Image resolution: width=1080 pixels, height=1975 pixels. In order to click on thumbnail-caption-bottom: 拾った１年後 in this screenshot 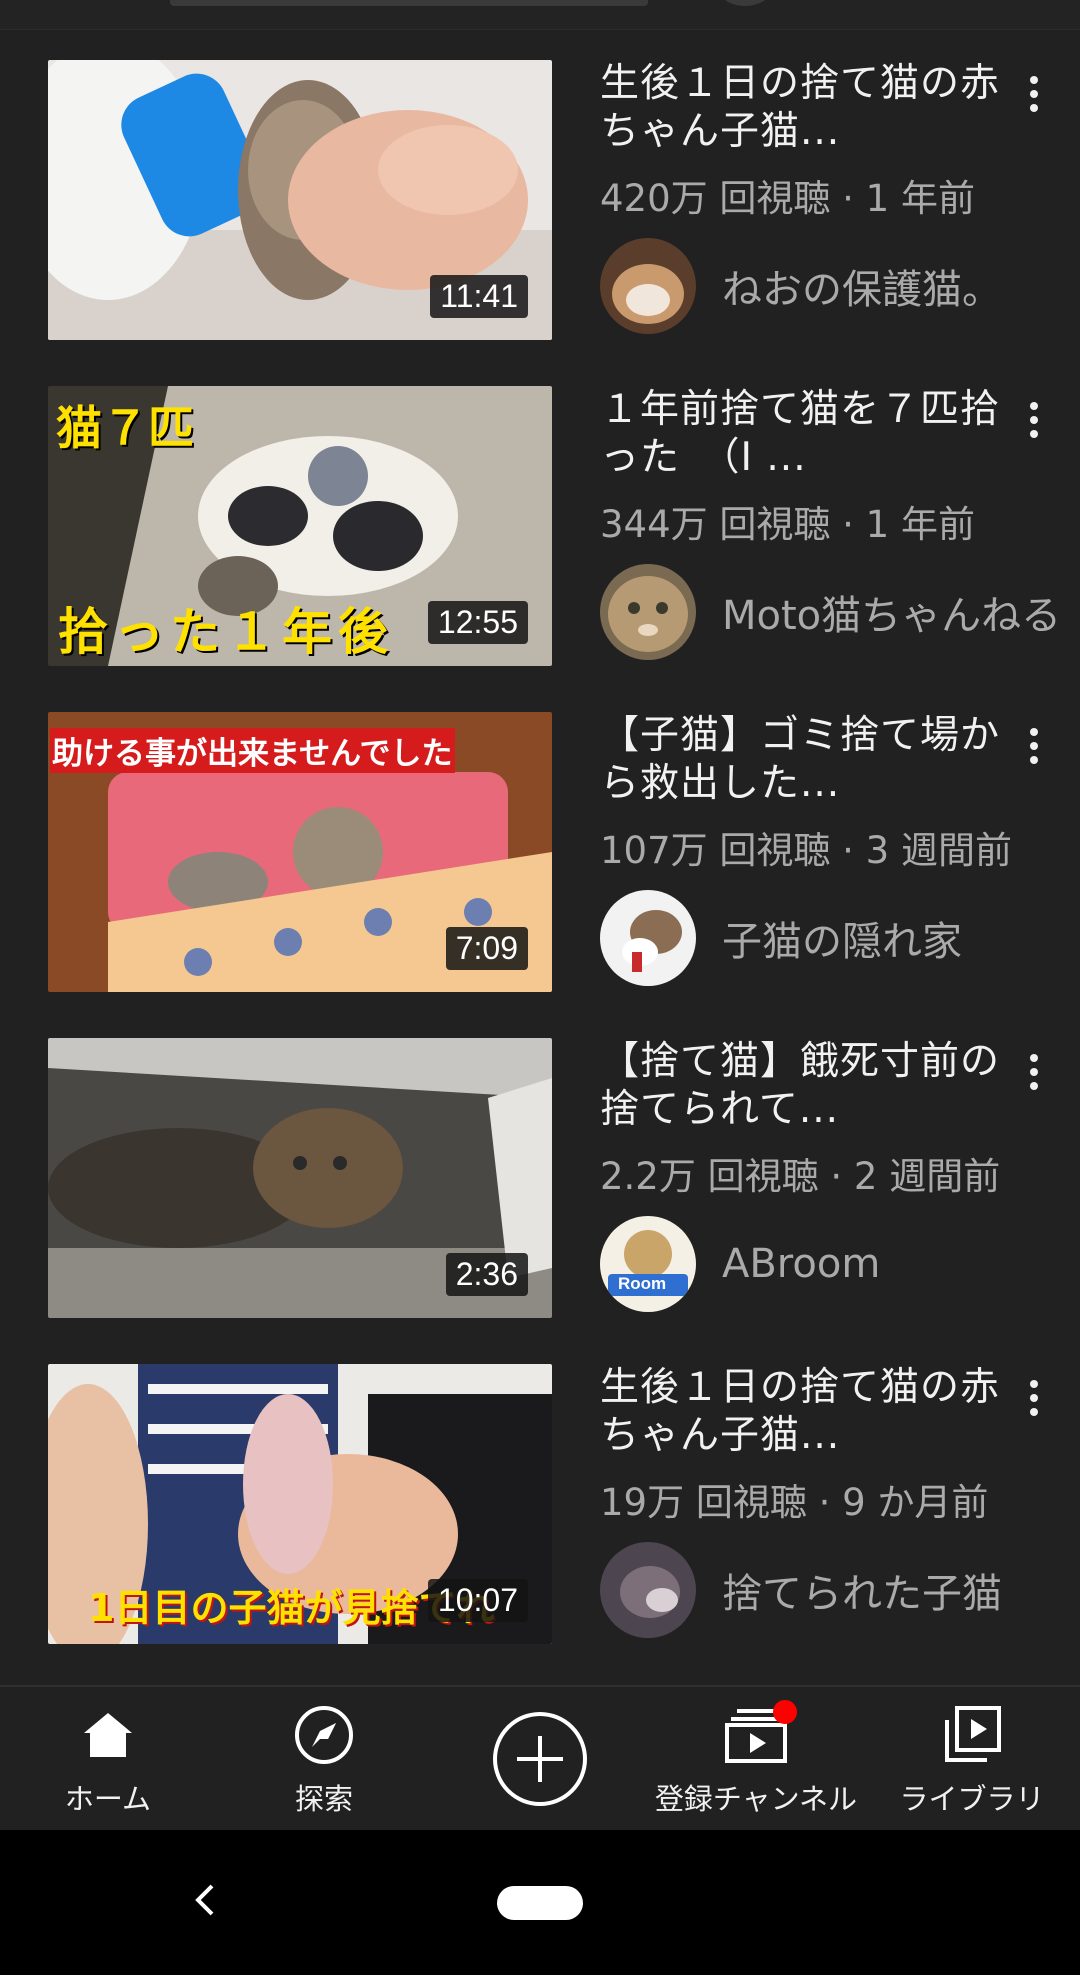, I will do `click(226, 632)`.